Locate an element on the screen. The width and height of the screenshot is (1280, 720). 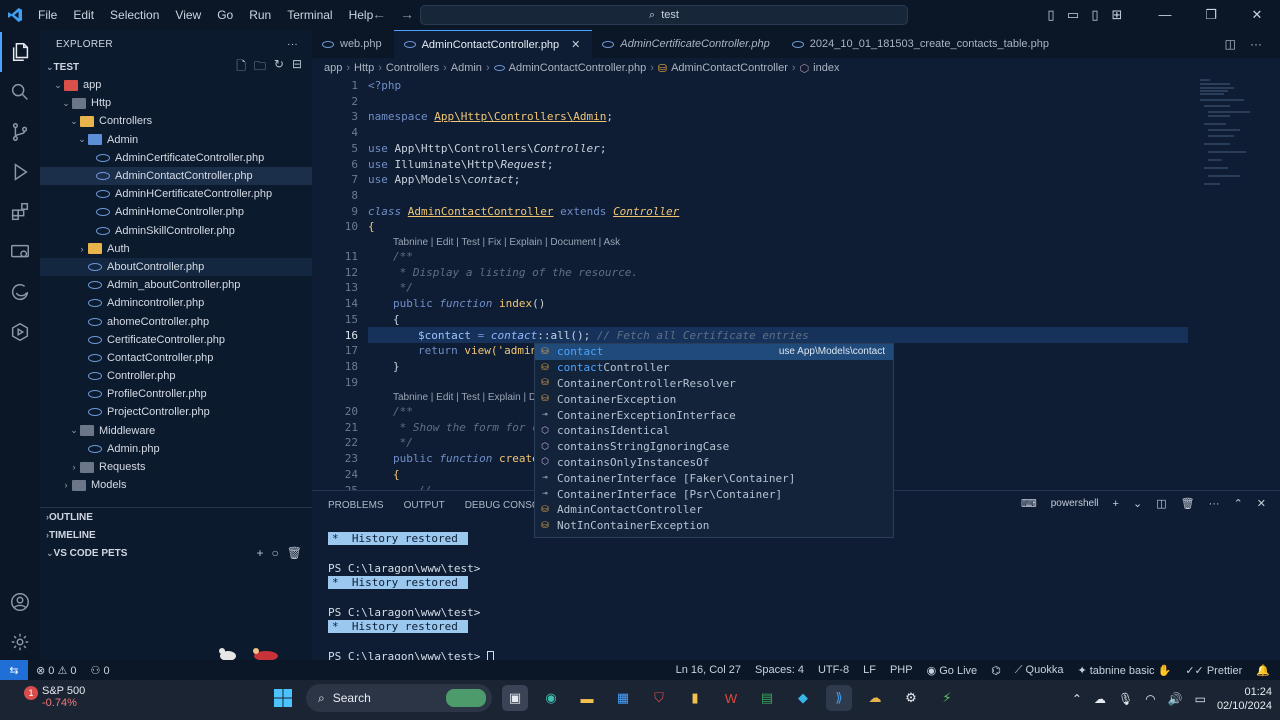
tab-admin-certificate-controller: AdminCertificateController.php is located at coordinates (686, 44).